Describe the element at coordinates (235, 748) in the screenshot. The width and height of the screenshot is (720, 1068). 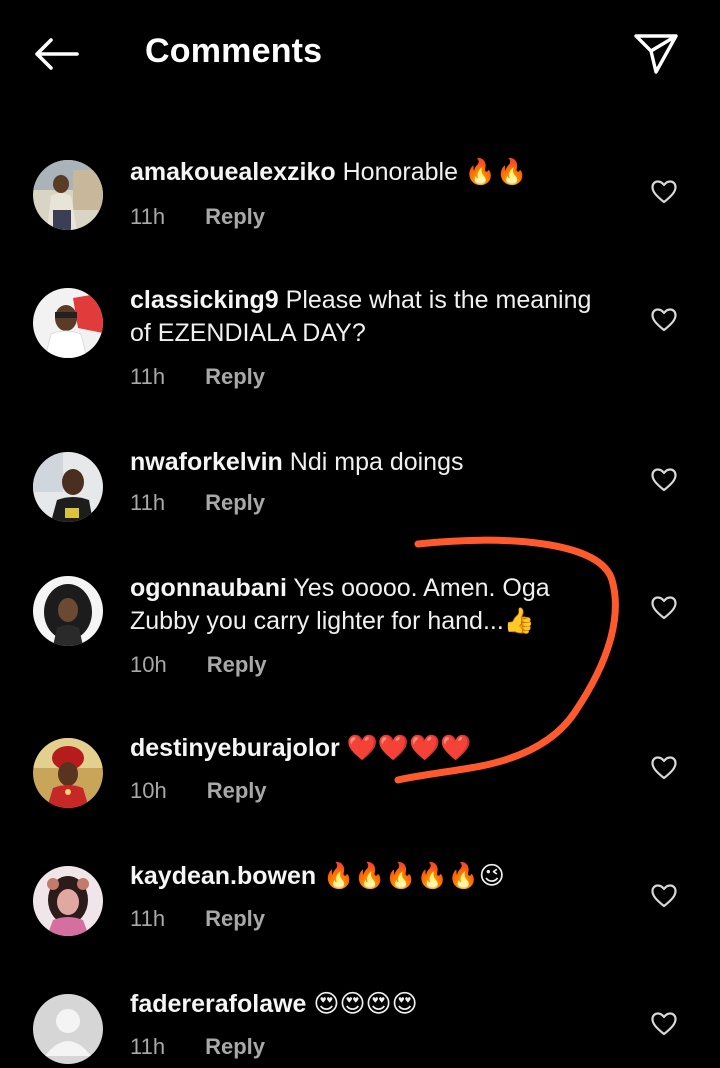
I see `comment-username: destinyeburajolor` at that location.